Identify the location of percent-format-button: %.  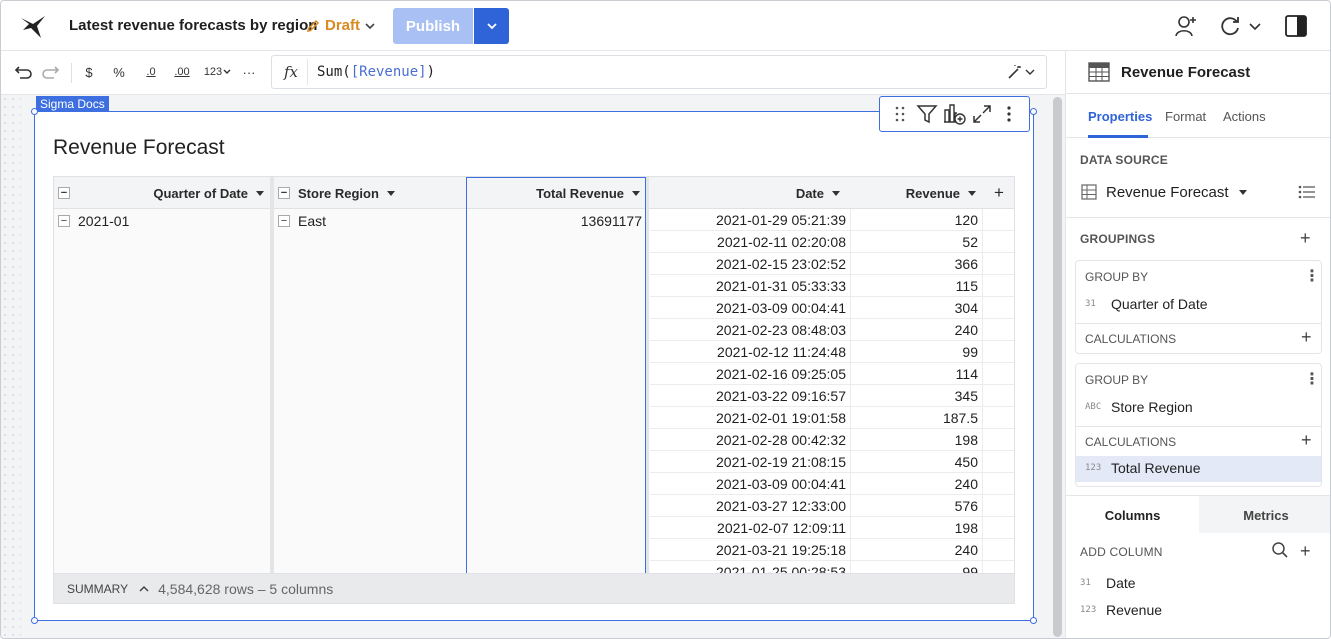
(119, 72).